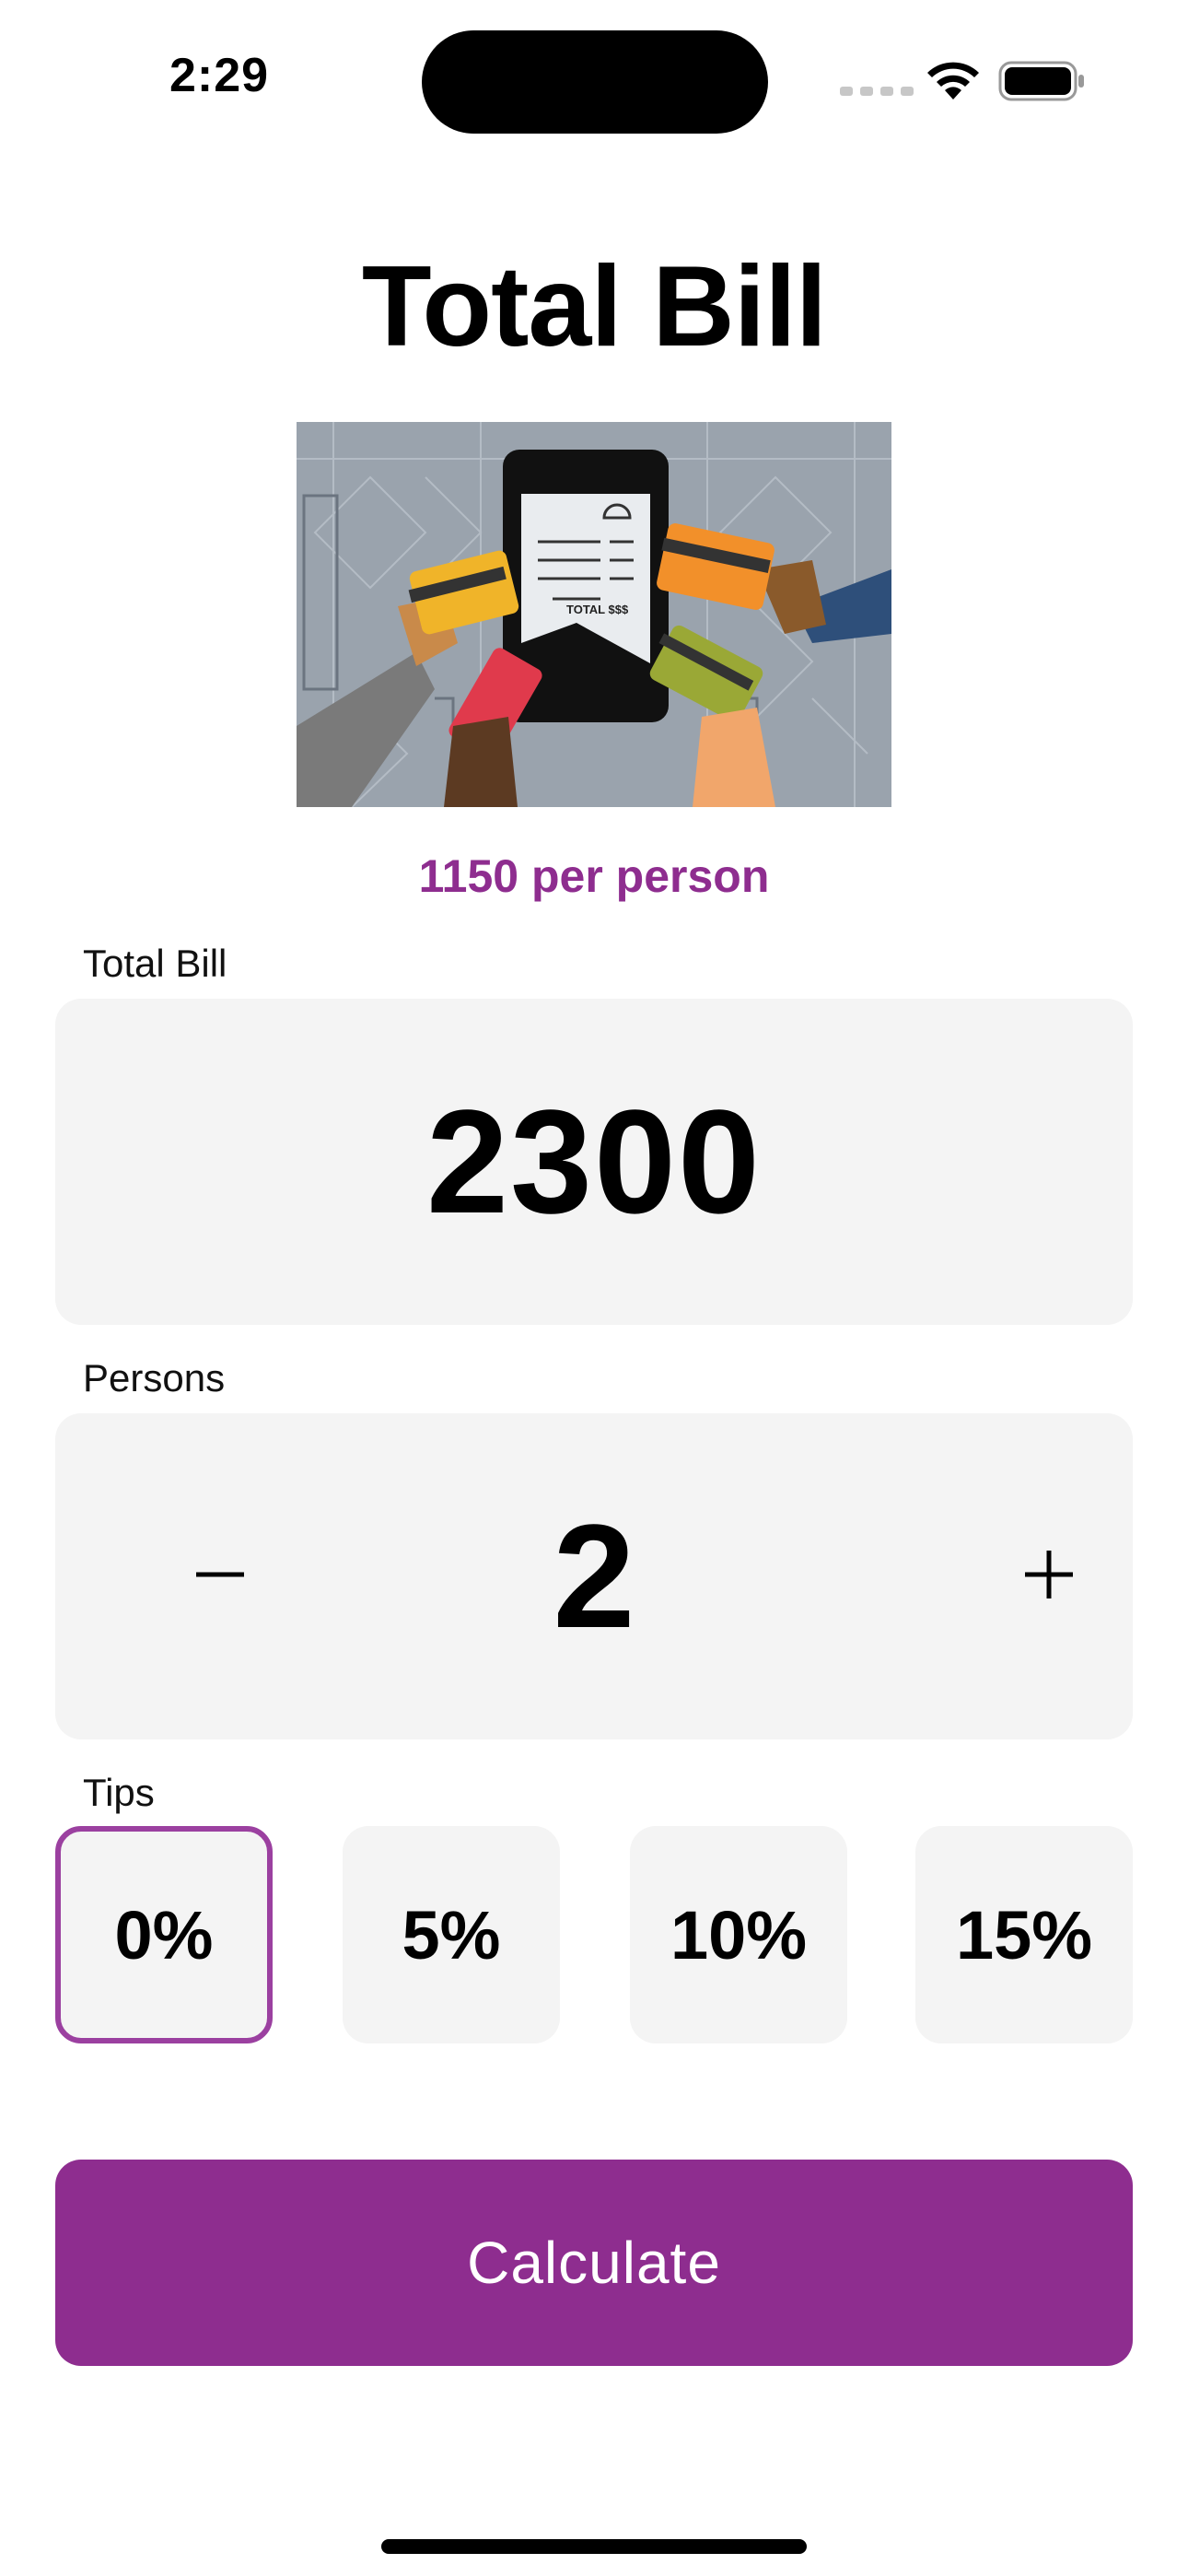 The image size is (1188, 2576). I want to click on battery-icon, so click(1041, 81).